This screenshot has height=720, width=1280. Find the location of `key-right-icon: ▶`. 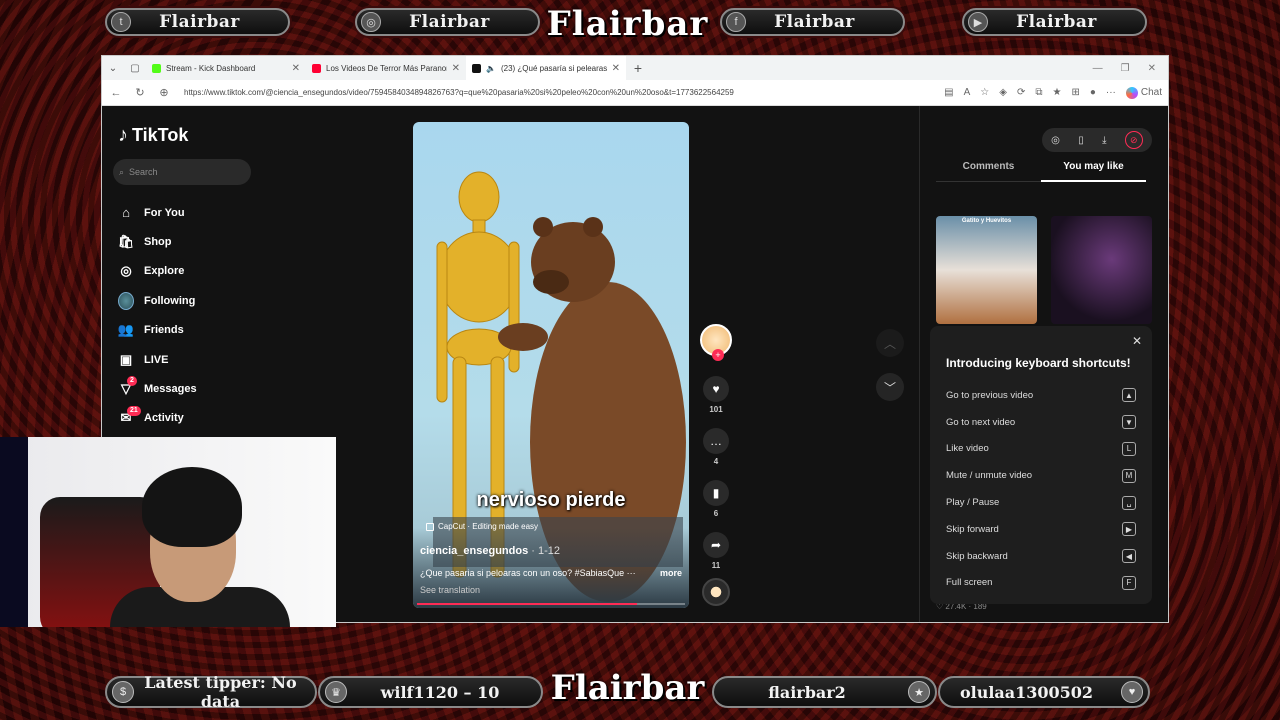

key-right-icon: ▶ is located at coordinates (1129, 529).